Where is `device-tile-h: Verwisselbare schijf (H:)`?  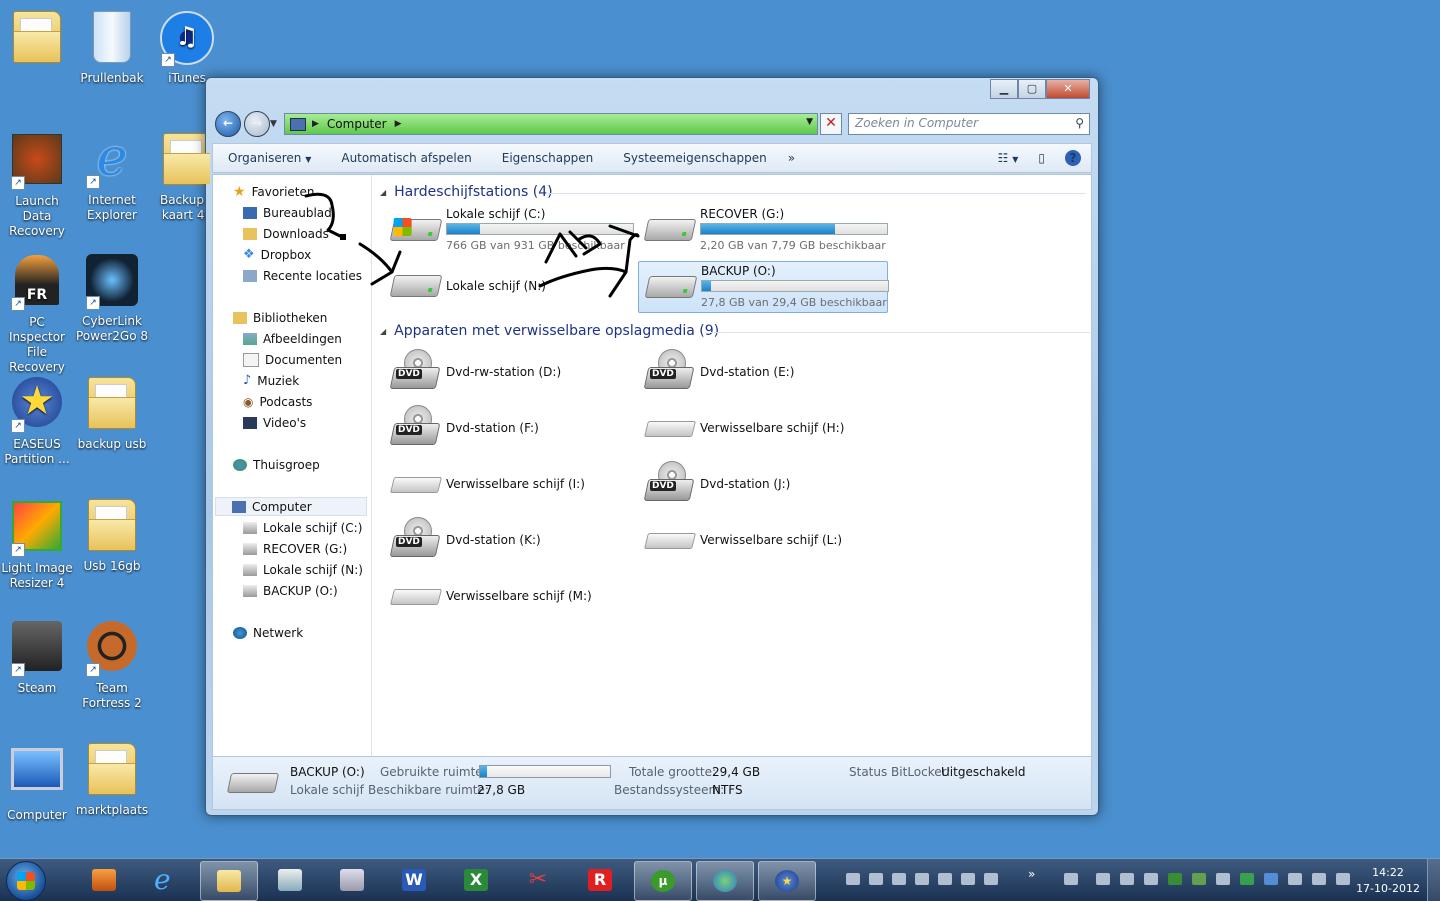 device-tile-h: Verwisselbare schijf (H:) is located at coordinates (762, 428).